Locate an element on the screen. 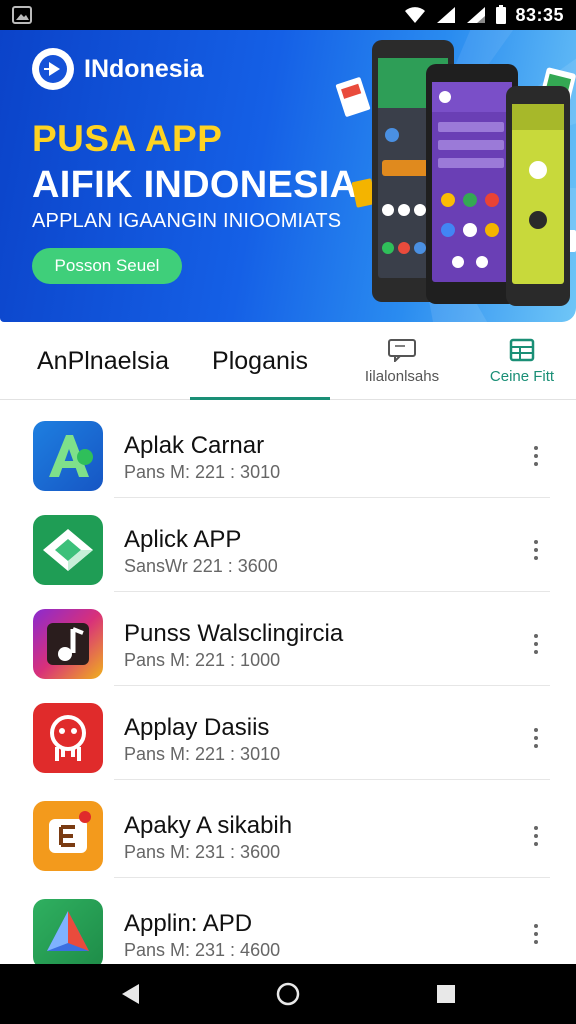 This screenshot has width=576, height=1024. status-right: 83:35 is located at coordinates (483, 15).